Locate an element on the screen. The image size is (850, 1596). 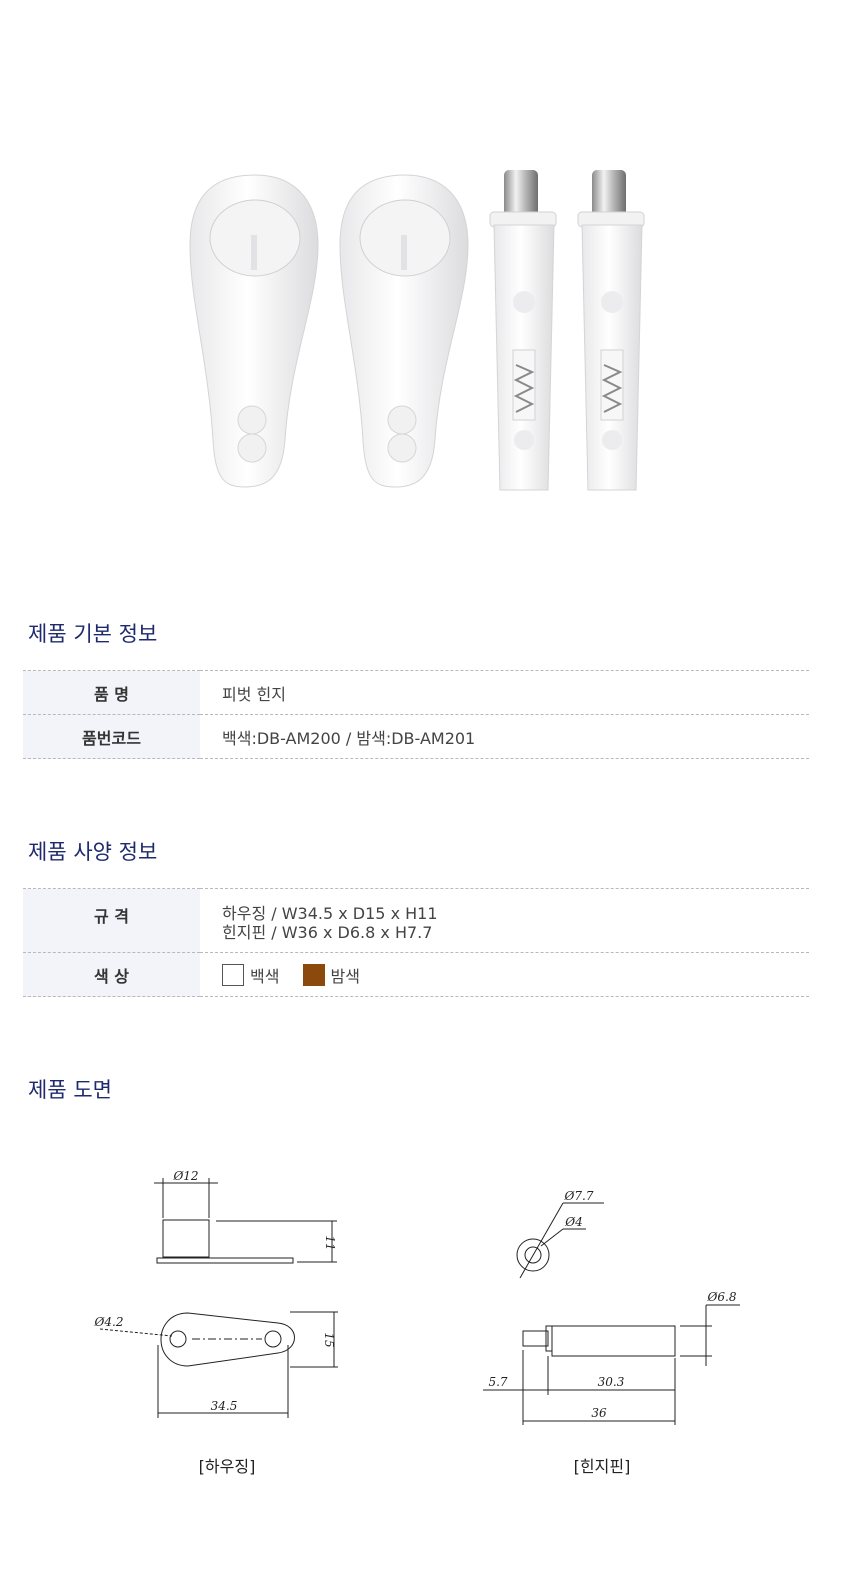
dim-housing-top-diameter: Ø12 is located at coordinates (185, 1176).